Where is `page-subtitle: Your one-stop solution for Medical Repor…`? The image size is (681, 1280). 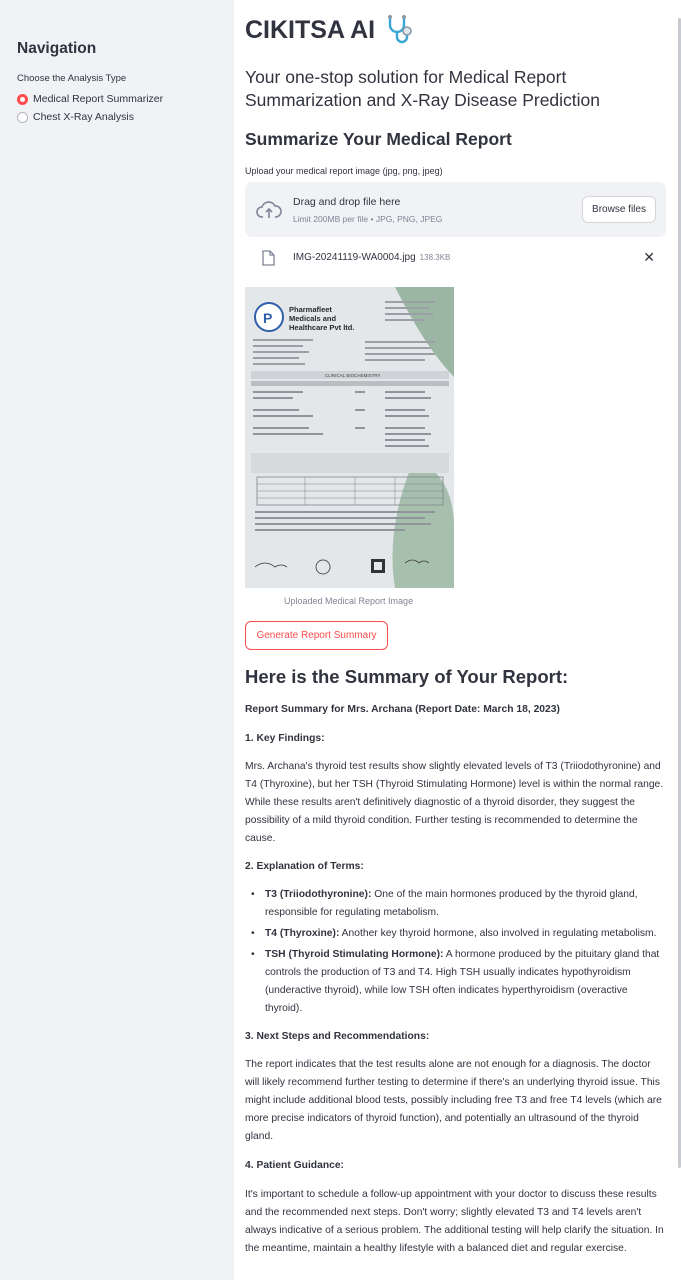
page-subtitle: Your one-stop solution for Medical Repor… is located at coordinates (423, 88).